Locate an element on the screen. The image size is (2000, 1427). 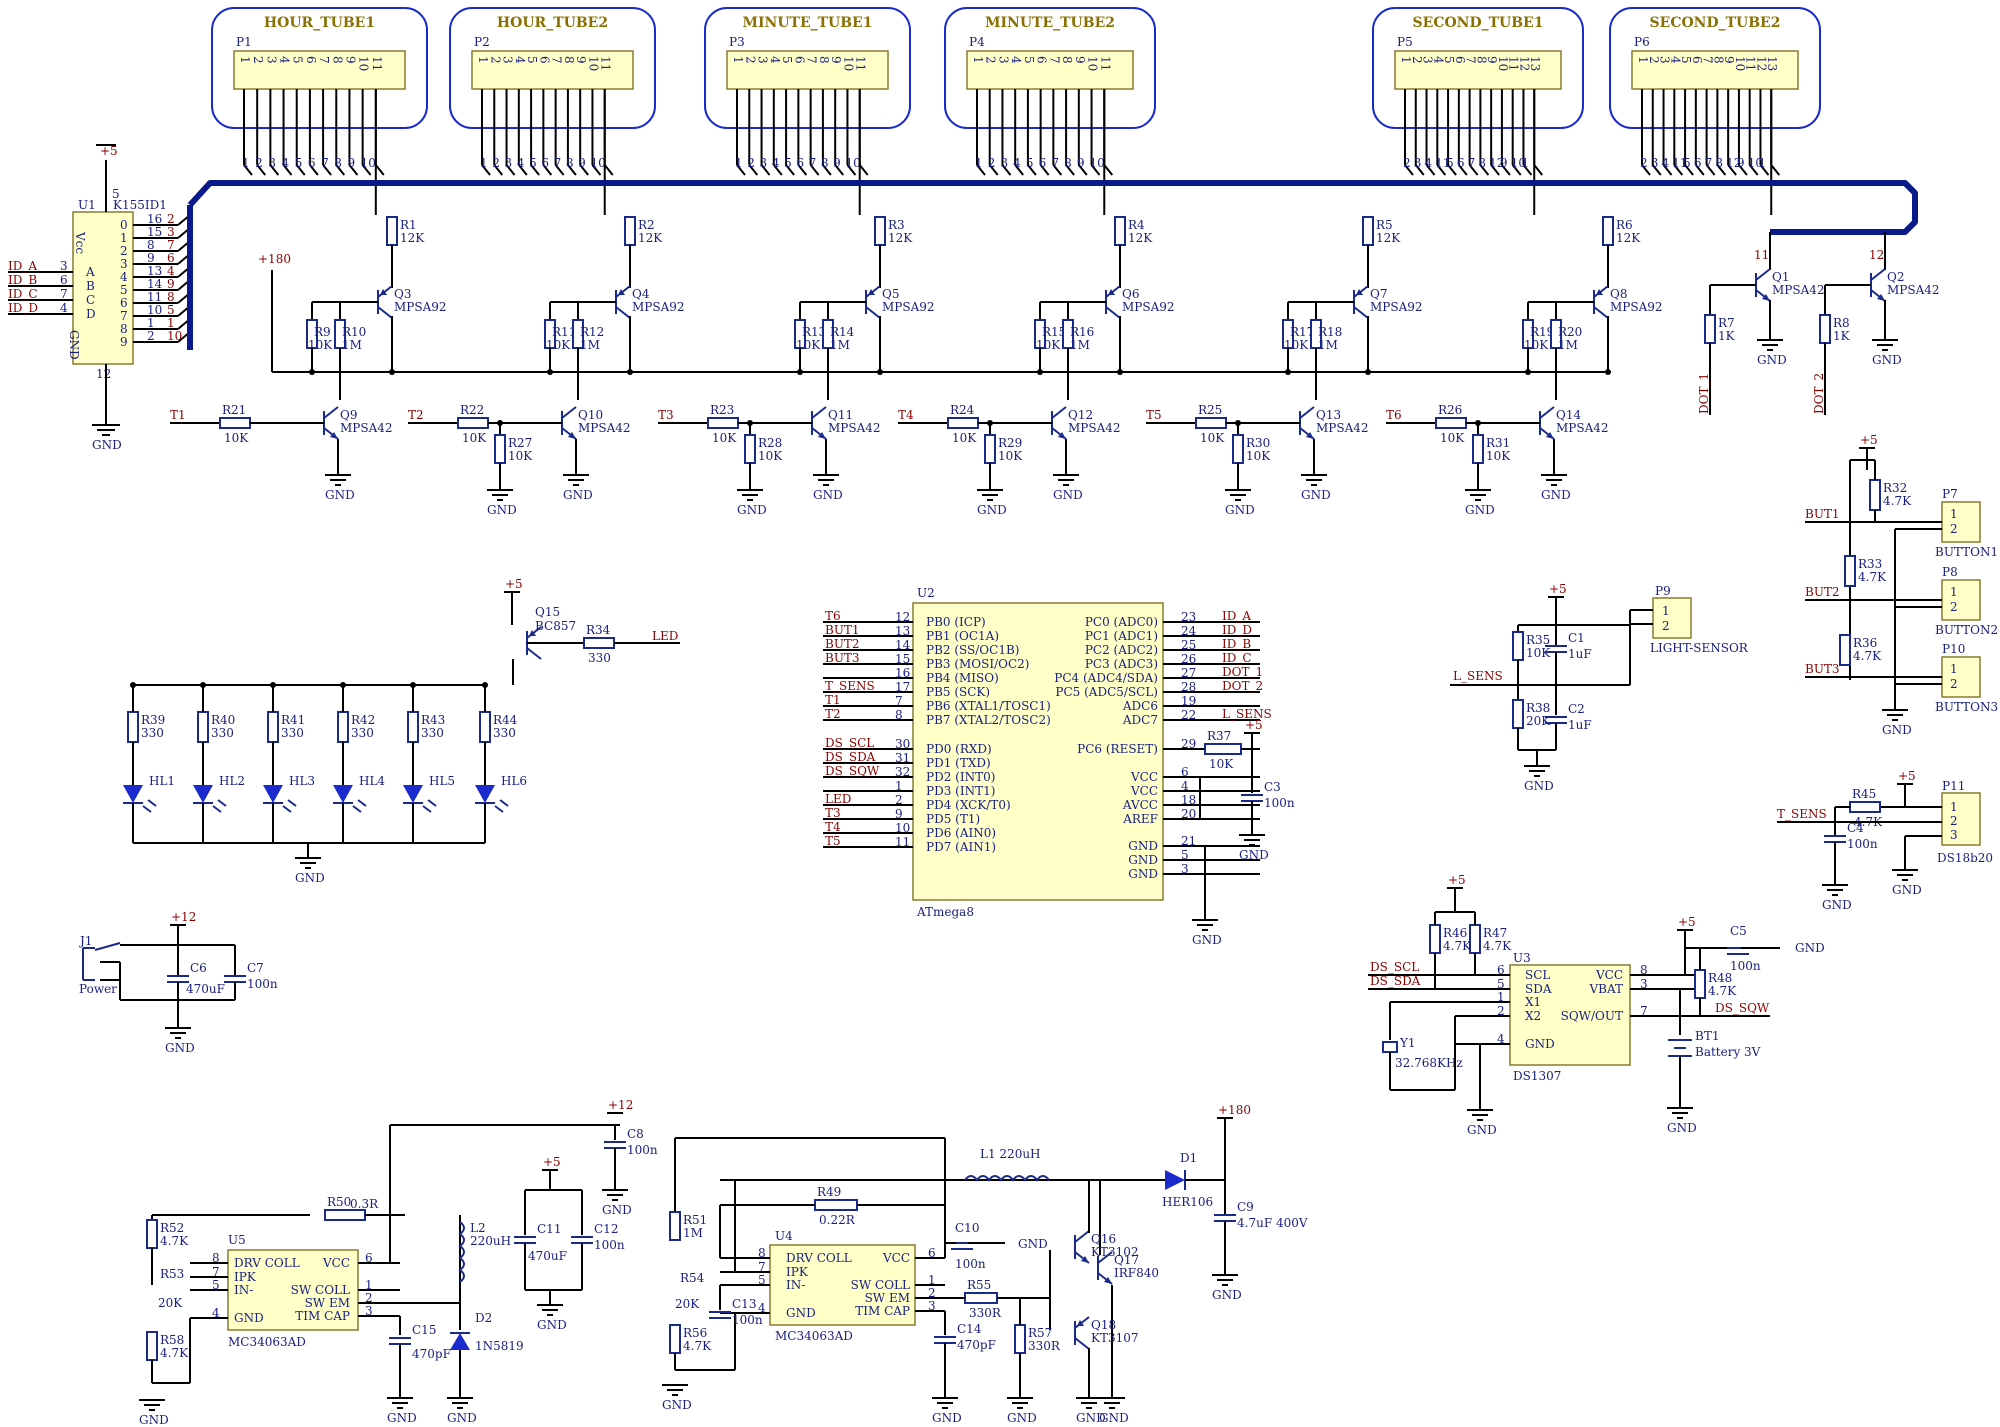
u1-output-pin: 11 is located at coordinates (154, 297).